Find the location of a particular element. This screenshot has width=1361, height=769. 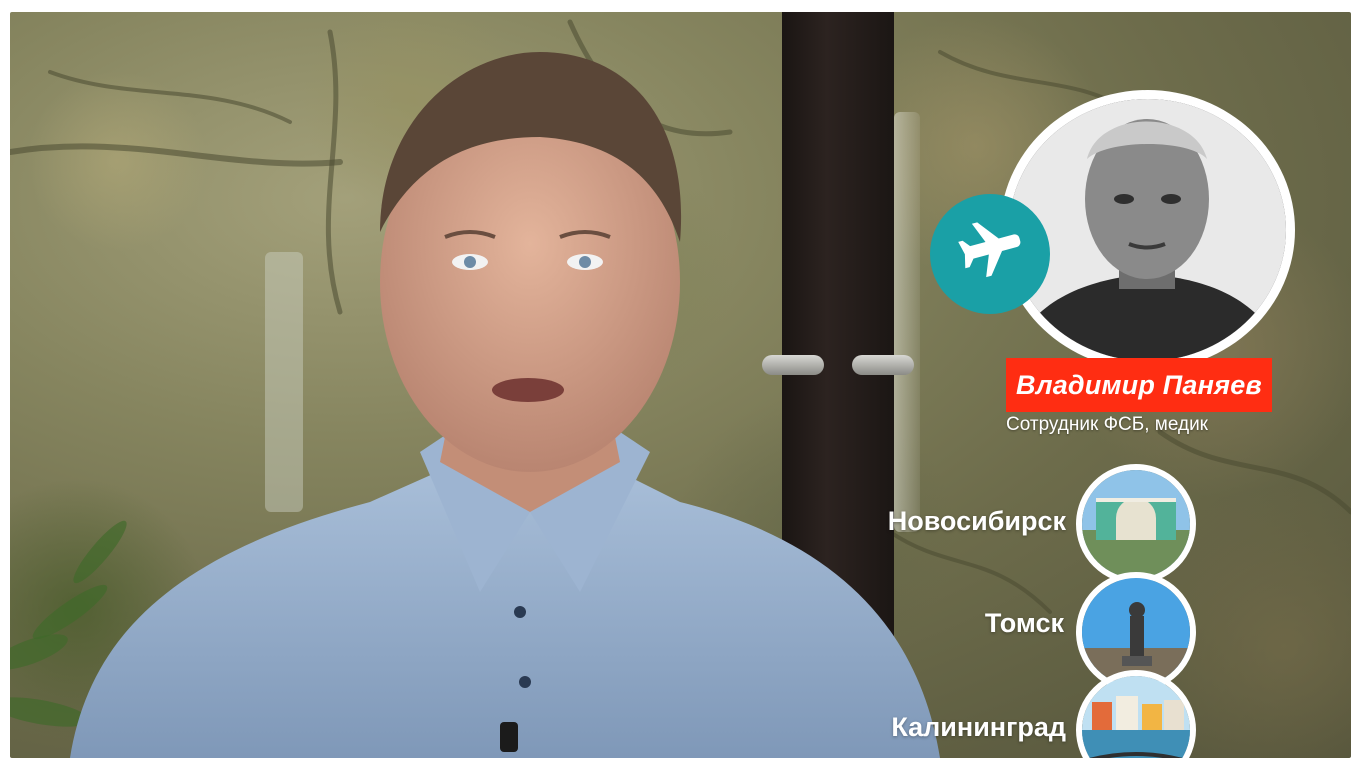

airplane-icon is located at coordinates (989, 250).